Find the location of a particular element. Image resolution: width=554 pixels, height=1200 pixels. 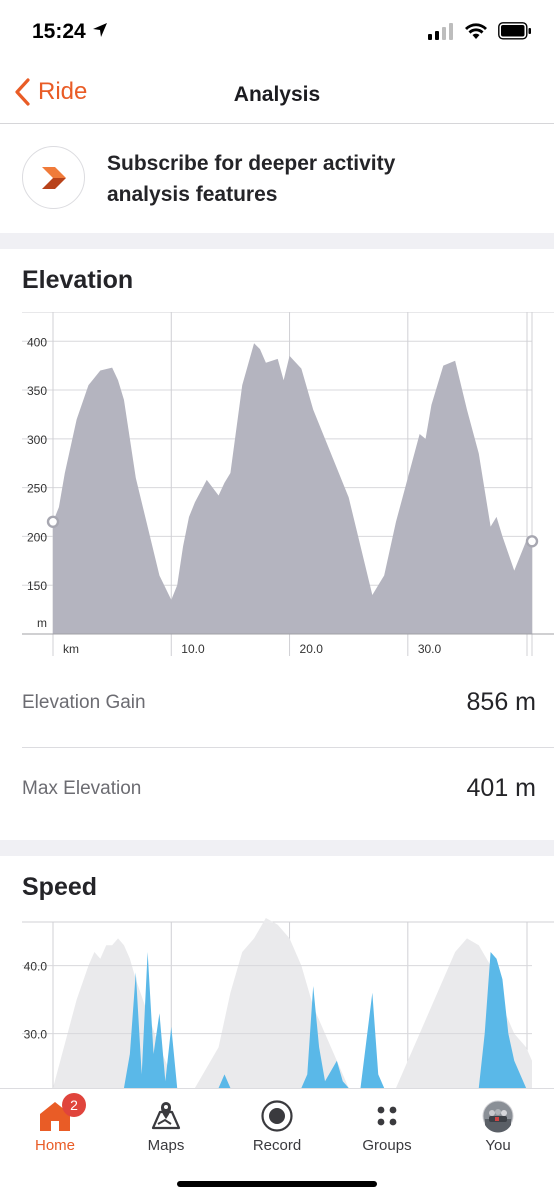

speed-chart: 30.0 40.0 is located at coordinates (288, 1003).